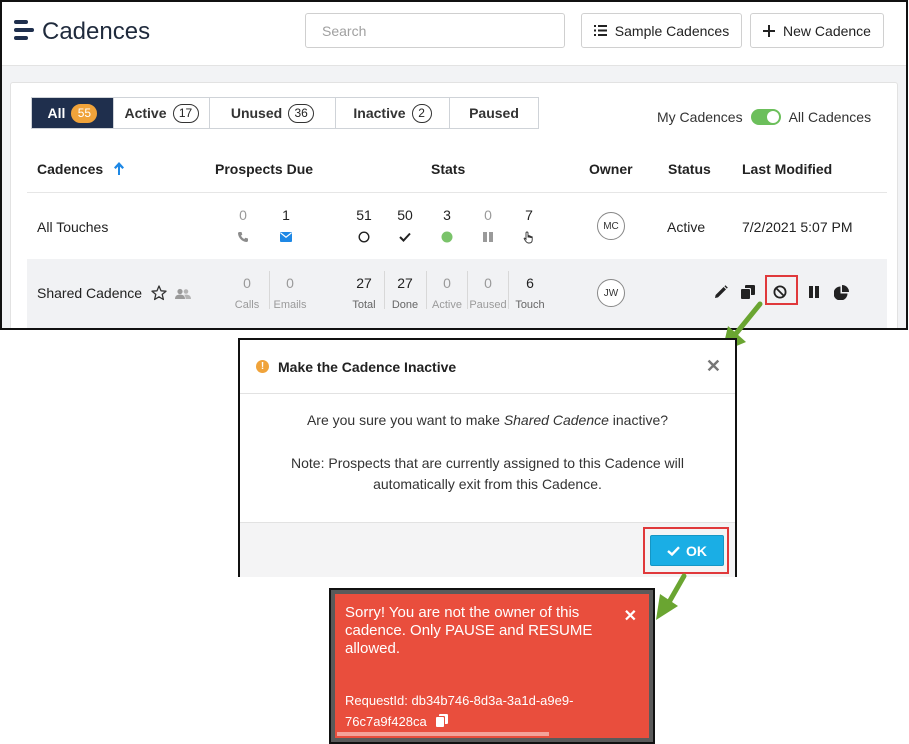 The height and width of the screenshot is (744, 909). Describe the element at coordinates (447, 215) in the screenshot. I see `active-count: 3` at that location.